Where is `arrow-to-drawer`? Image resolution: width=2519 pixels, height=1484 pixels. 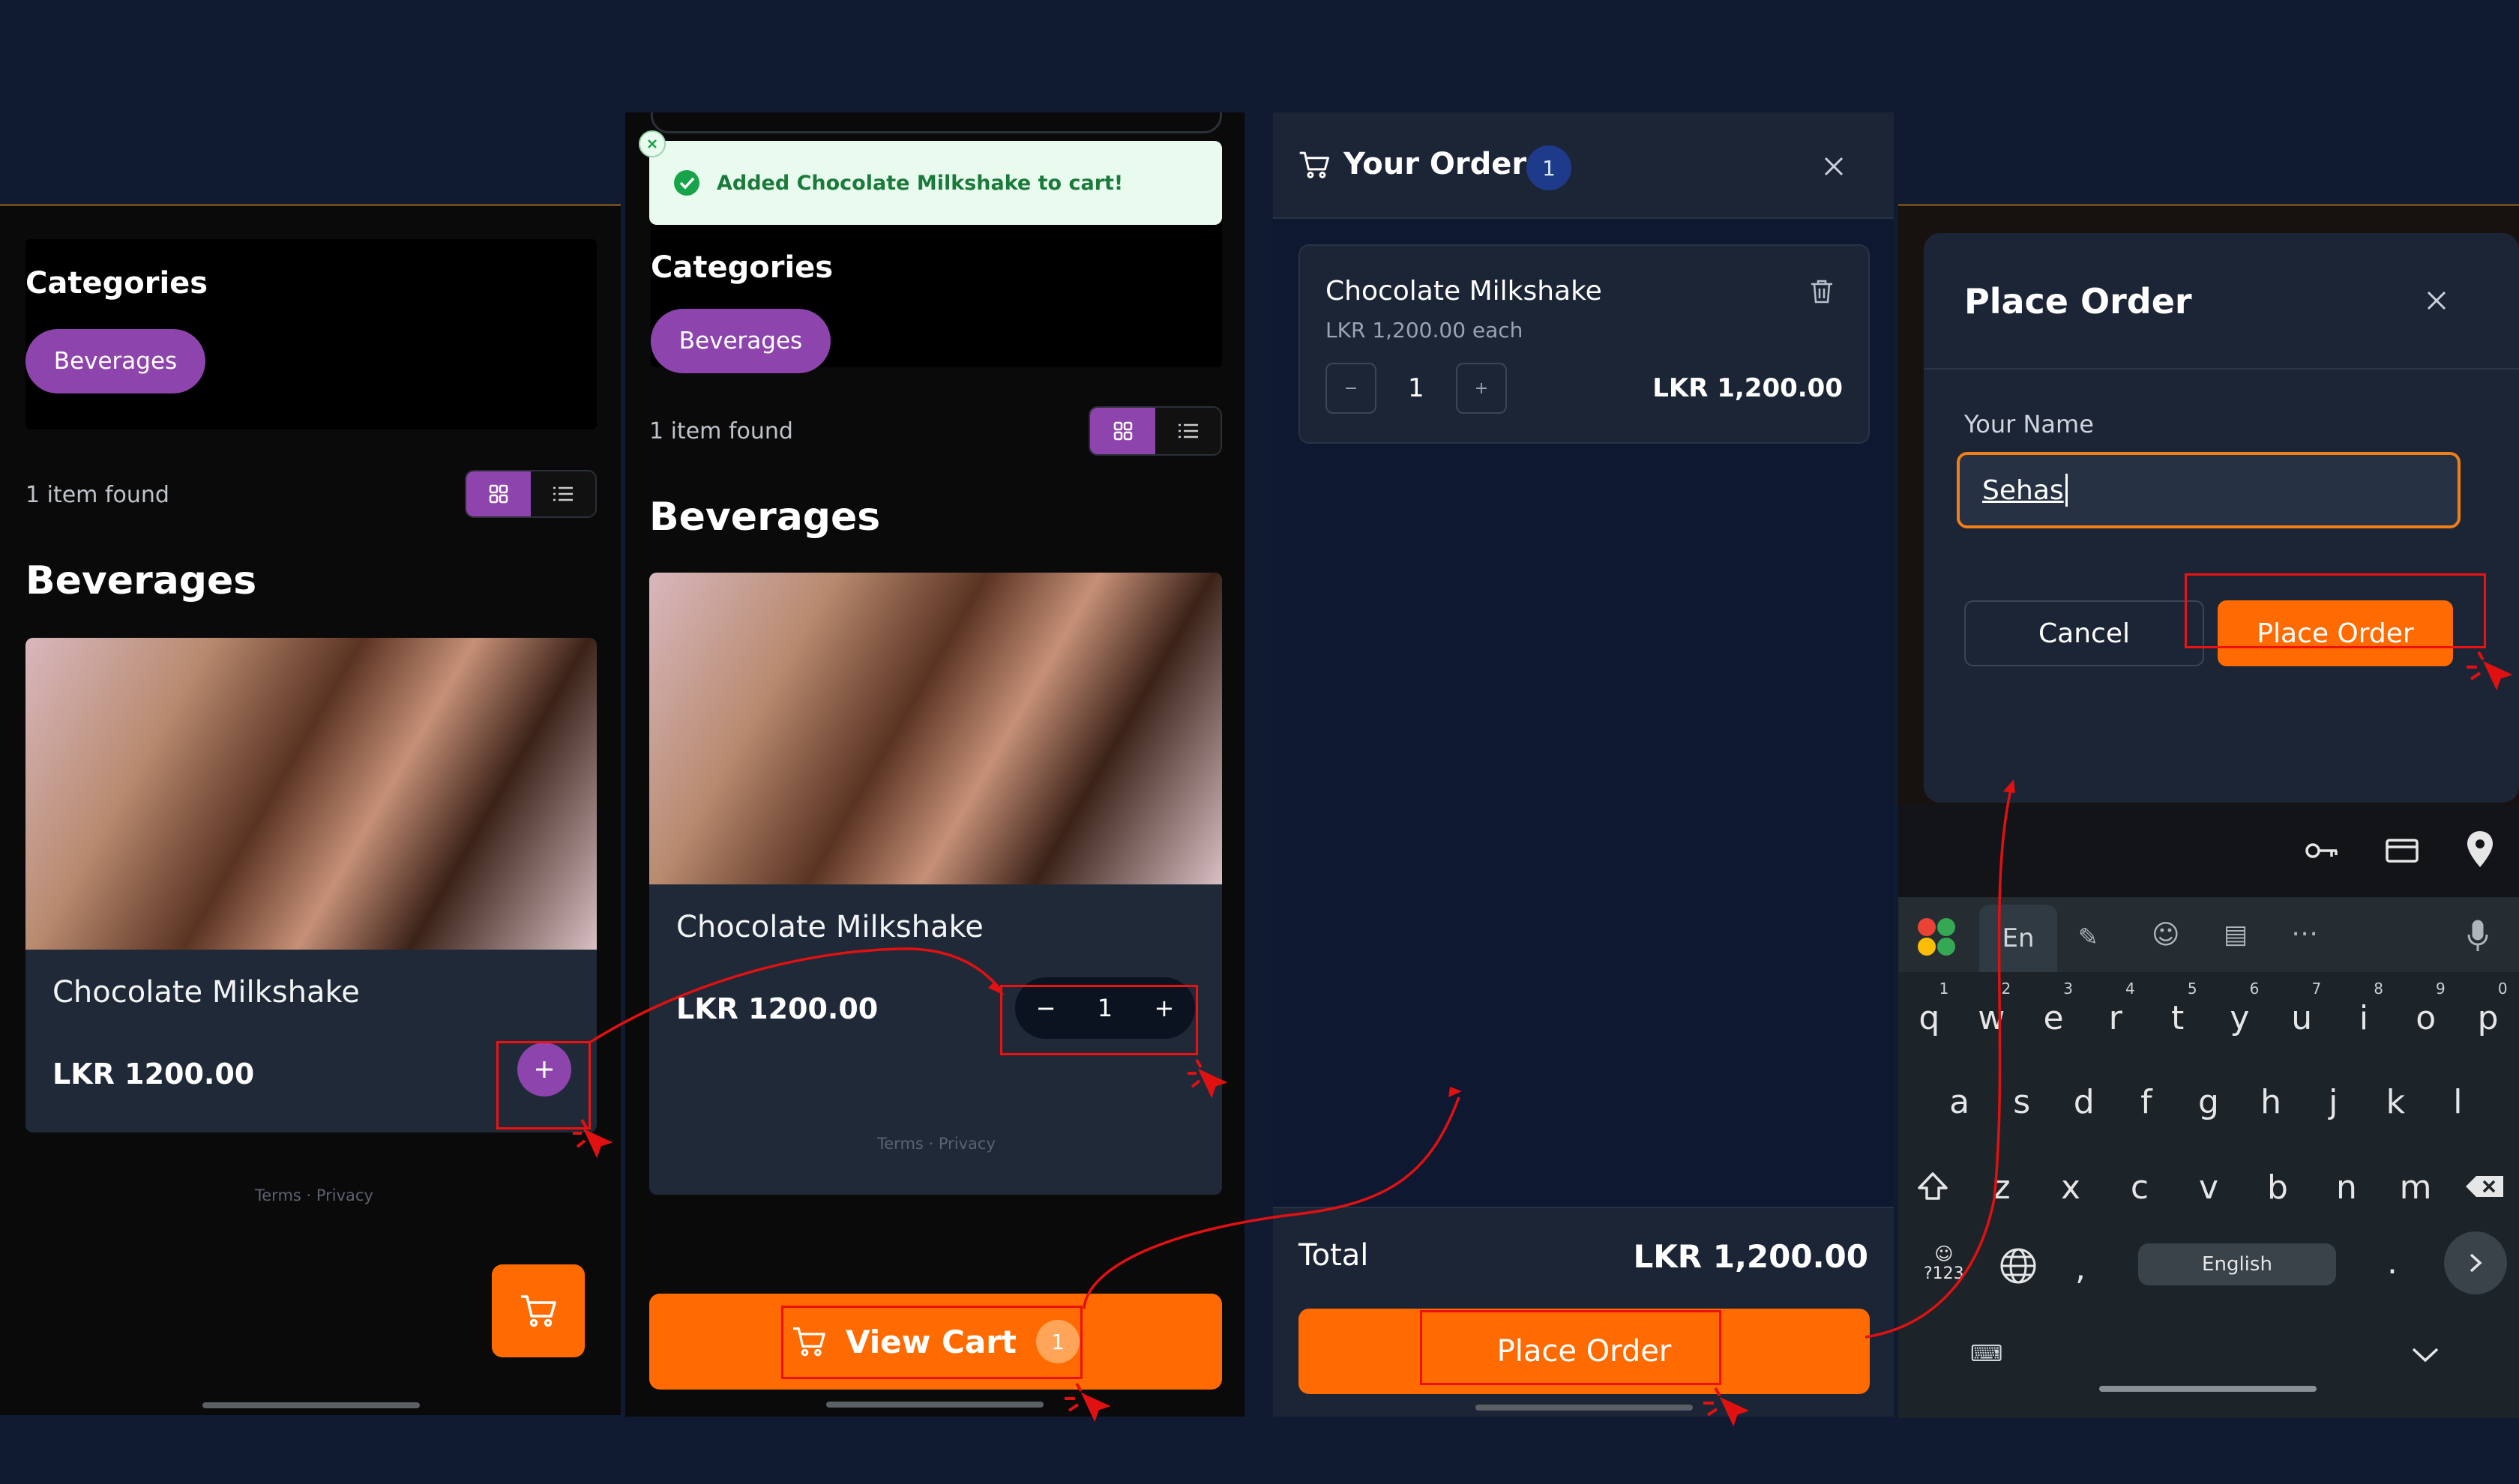
arrow-to-drawer is located at coordinates (1271, 1203).